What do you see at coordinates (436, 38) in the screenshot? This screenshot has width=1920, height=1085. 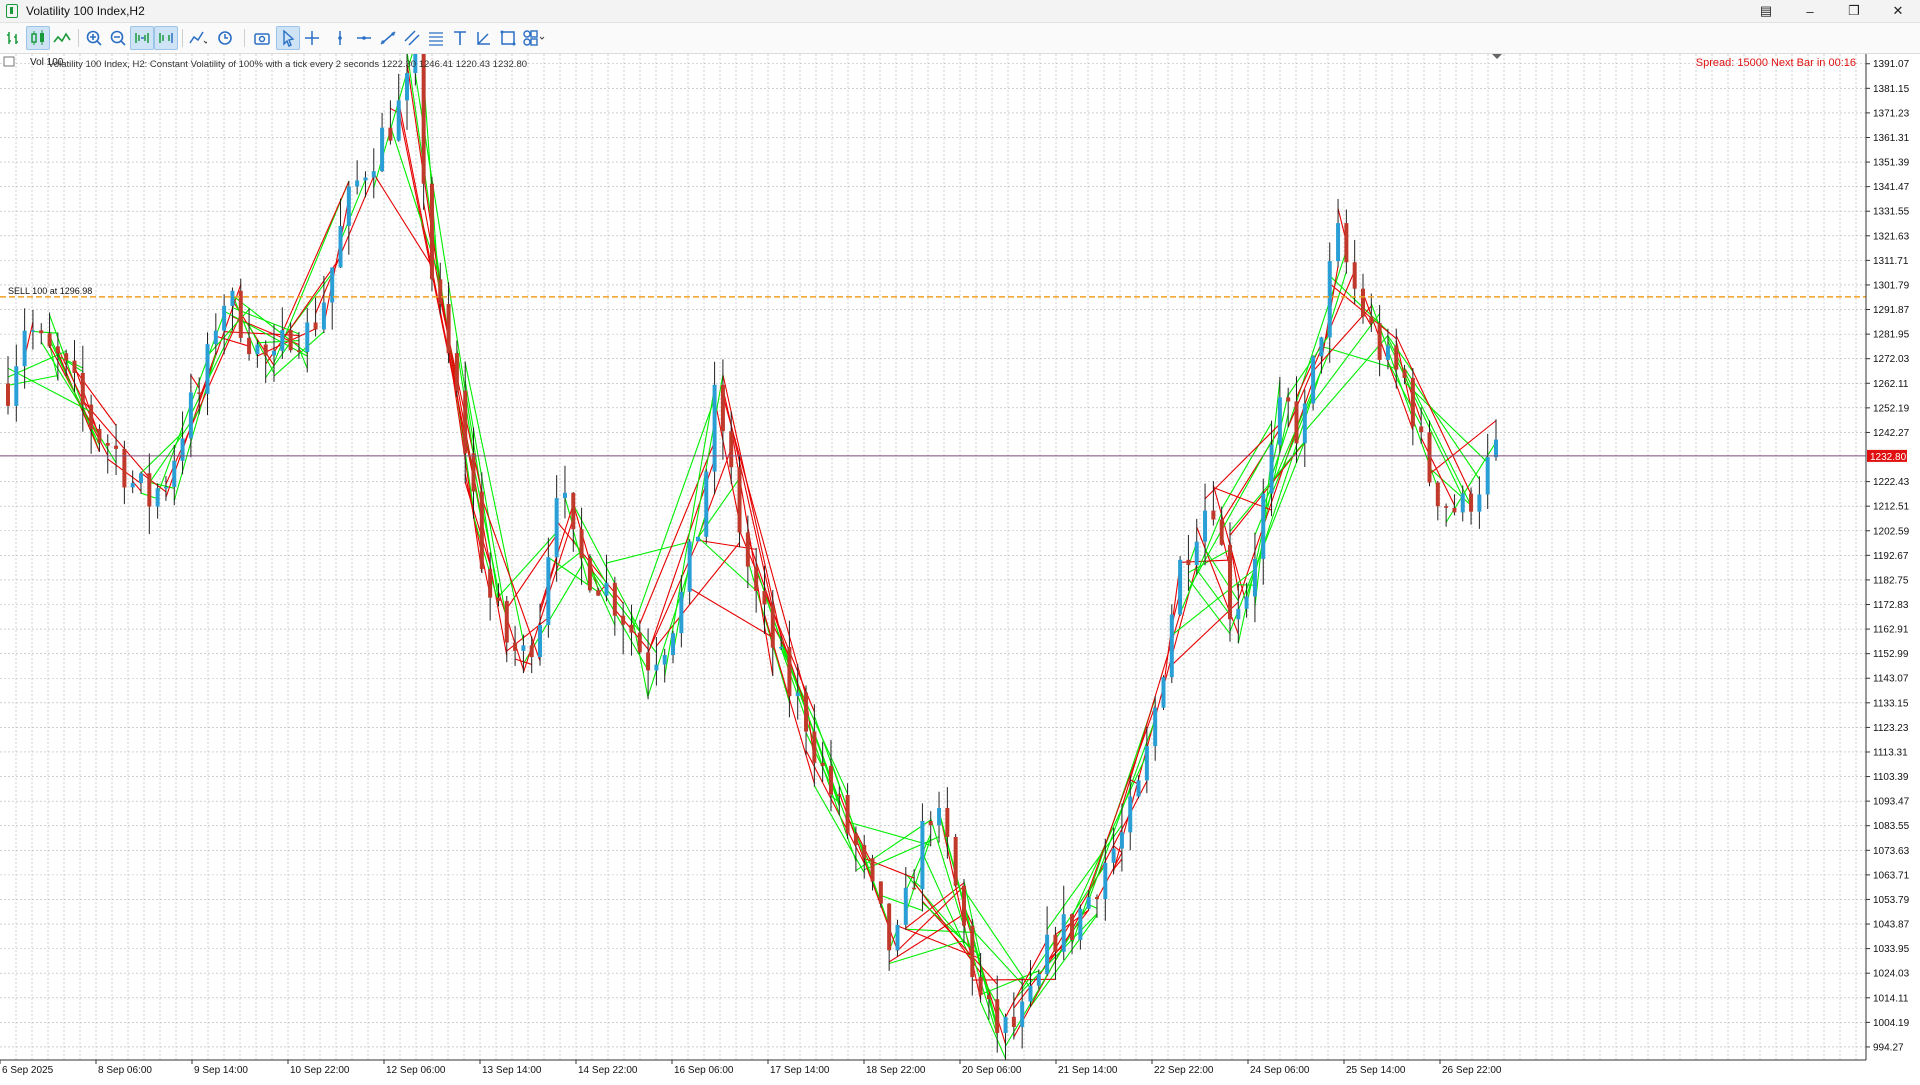 I see `fibonacci-icon` at bounding box center [436, 38].